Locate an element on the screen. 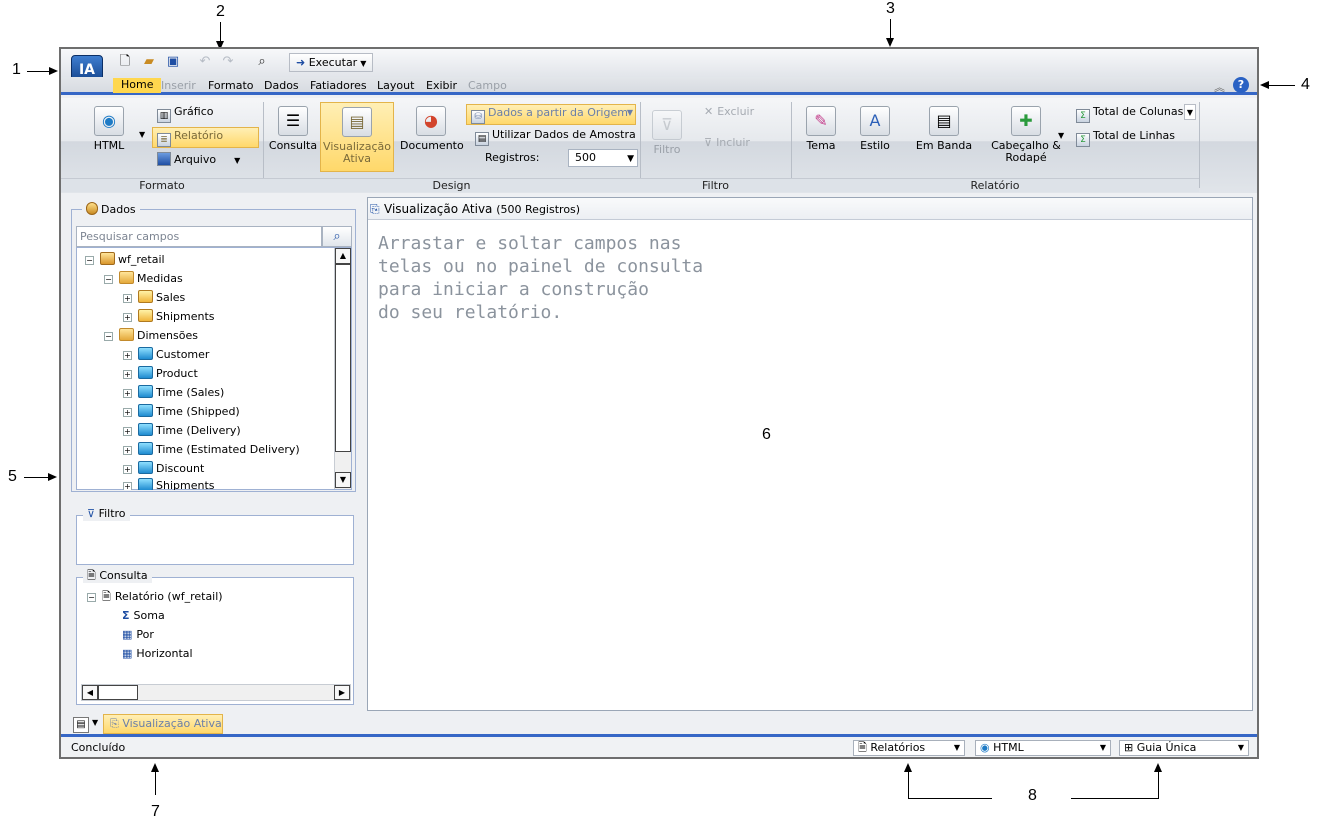  output-format-label: HTML is located at coordinates (1008, 747).